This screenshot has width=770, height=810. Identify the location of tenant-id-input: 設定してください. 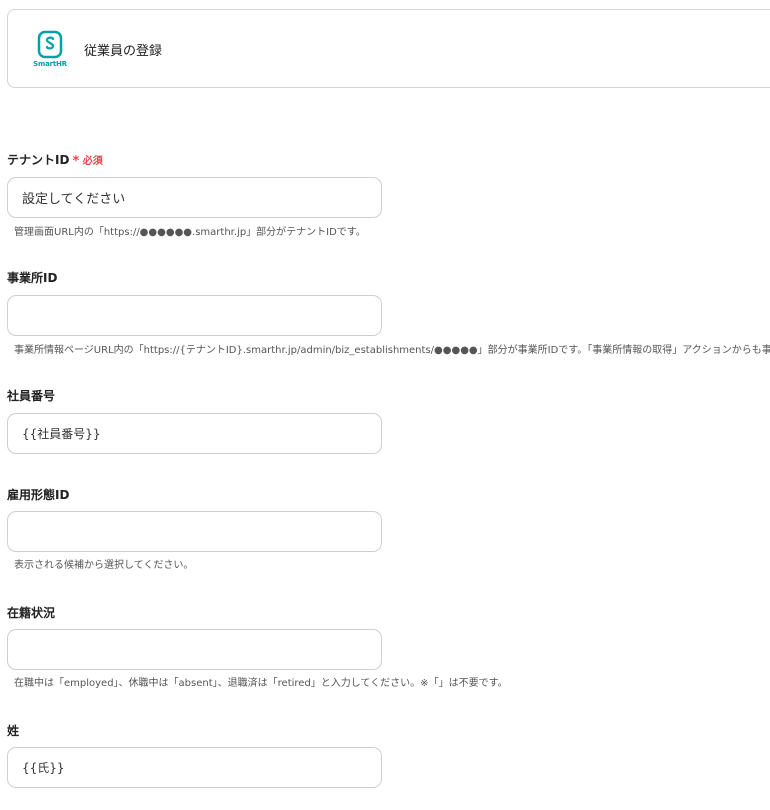
(194, 197).